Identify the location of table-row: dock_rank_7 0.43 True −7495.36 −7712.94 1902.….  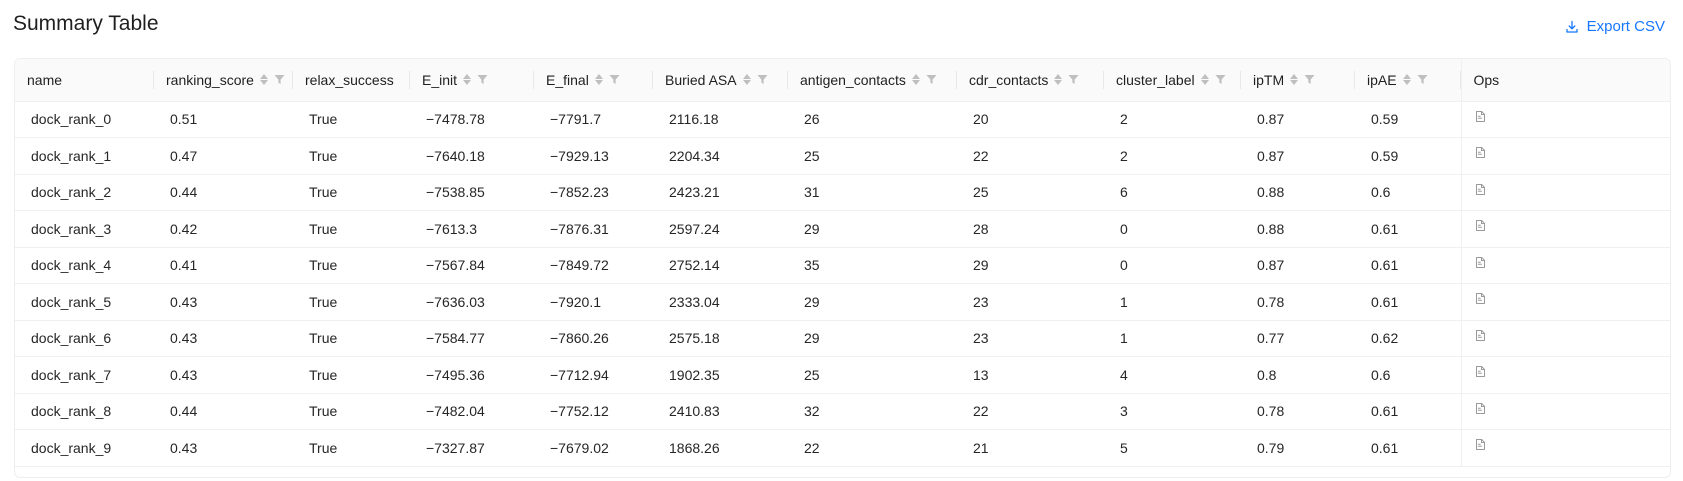
(842, 375).